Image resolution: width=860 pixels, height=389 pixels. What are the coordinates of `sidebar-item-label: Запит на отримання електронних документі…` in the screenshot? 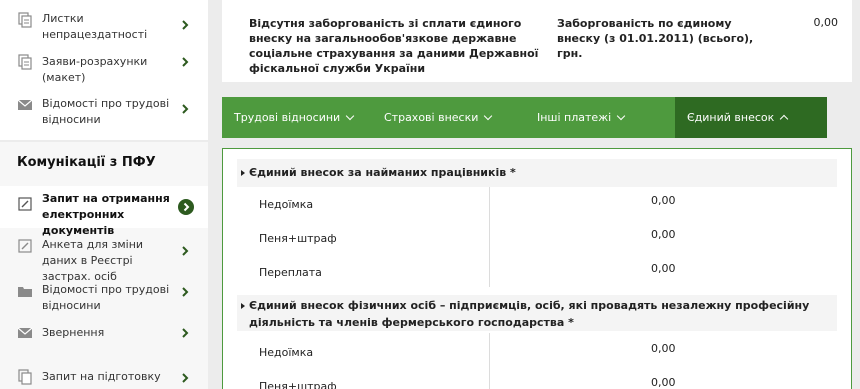 It's located at (106, 214).